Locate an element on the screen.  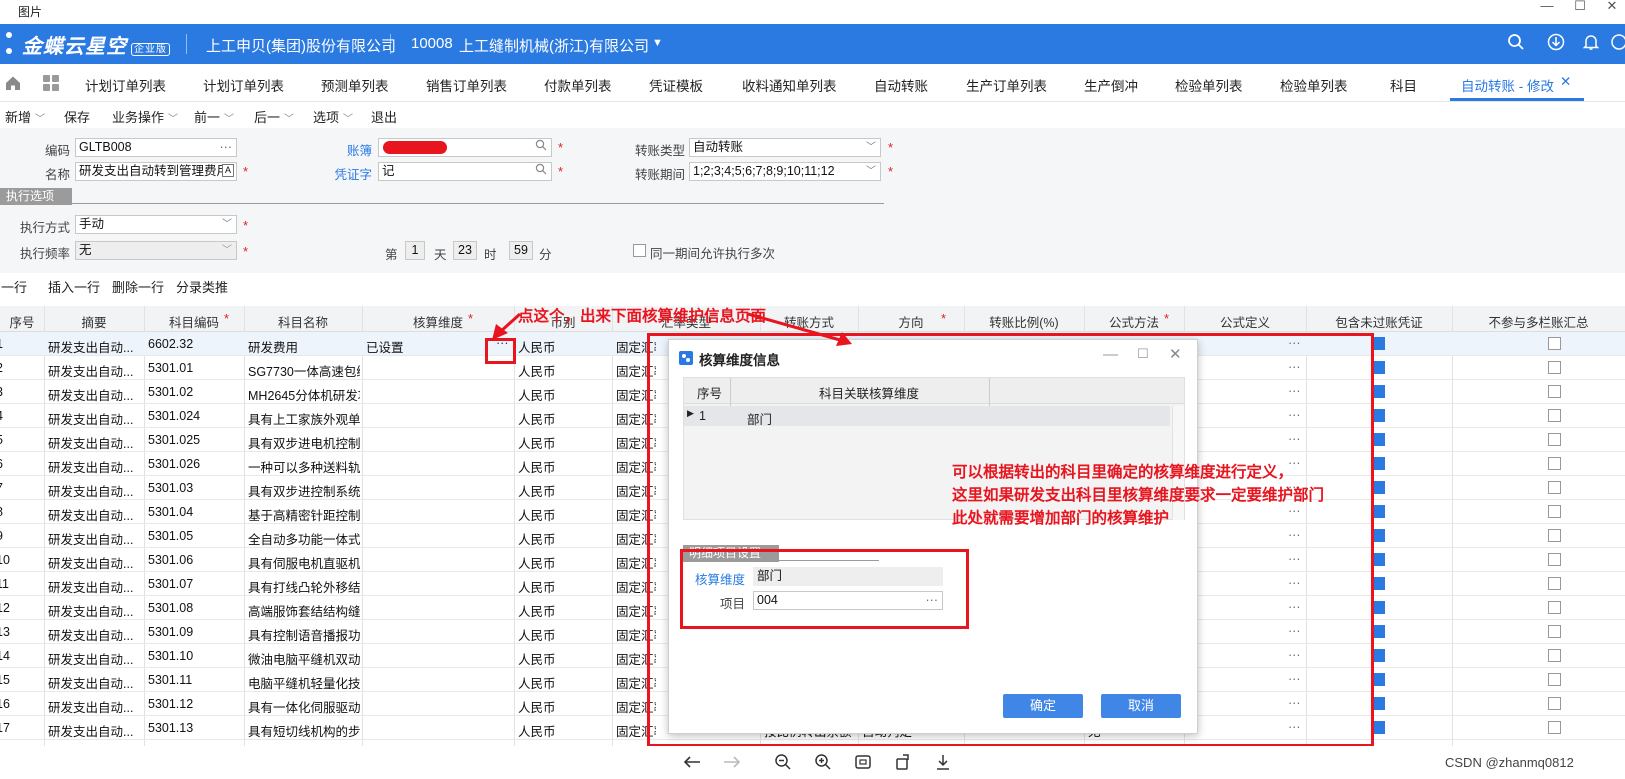
org-code: 10008 is located at coordinates (432, 43).